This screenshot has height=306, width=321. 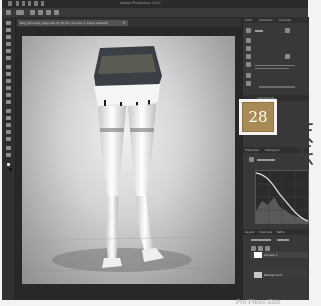 I want to click on lasso-tool-icon, so click(x=8, y=37).